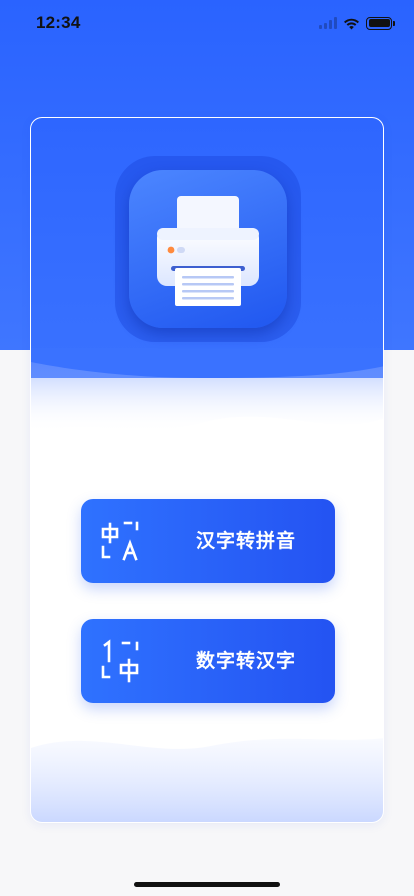 The width and height of the screenshot is (414, 896). Describe the element at coordinates (351, 23) in the screenshot. I see `wifi-icon` at that location.